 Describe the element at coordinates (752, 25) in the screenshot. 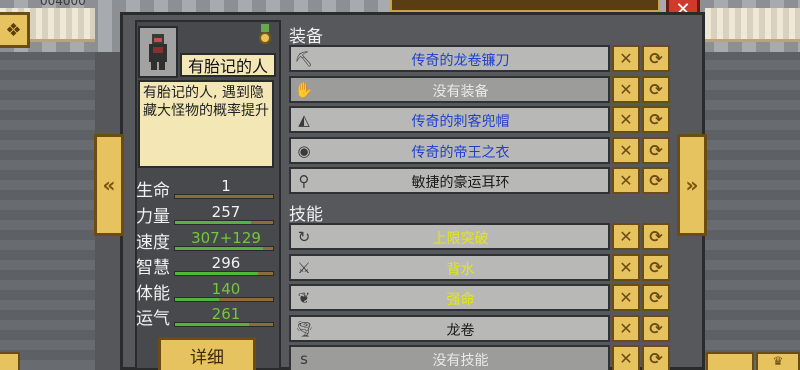

I see `background-tile-right` at that location.